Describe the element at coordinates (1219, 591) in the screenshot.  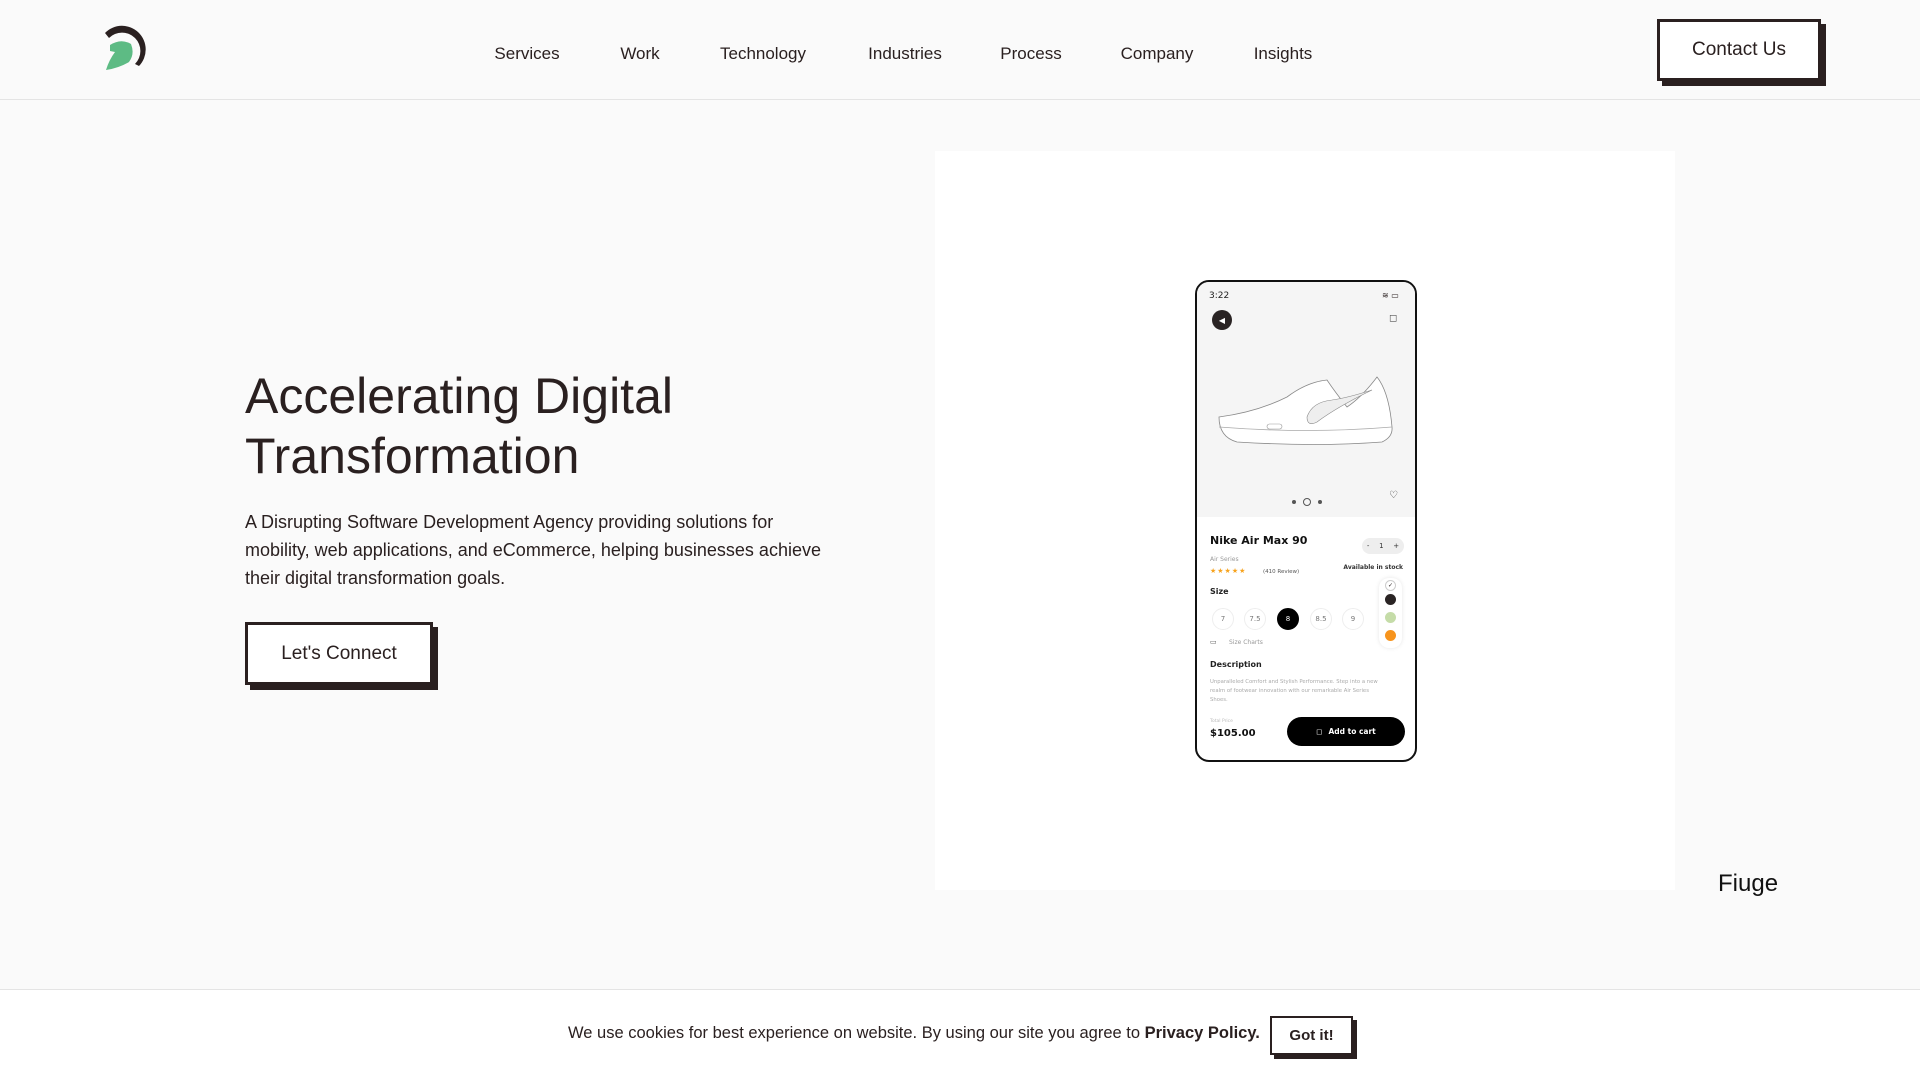
I see `size-label: Size` at that location.